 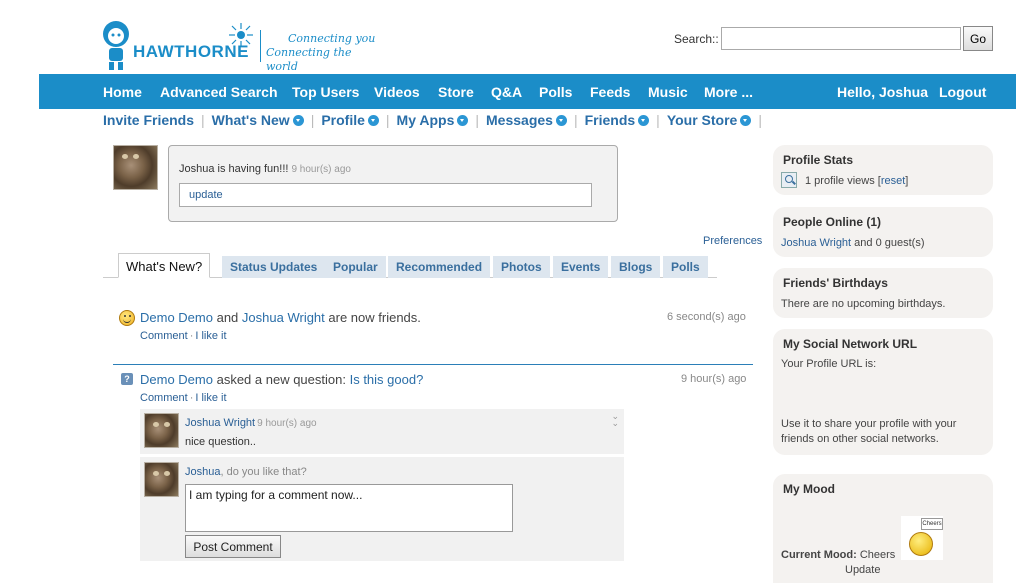 What do you see at coordinates (161, 479) in the screenshot?
I see `composer-avatar` at bounding box center [161, 479].